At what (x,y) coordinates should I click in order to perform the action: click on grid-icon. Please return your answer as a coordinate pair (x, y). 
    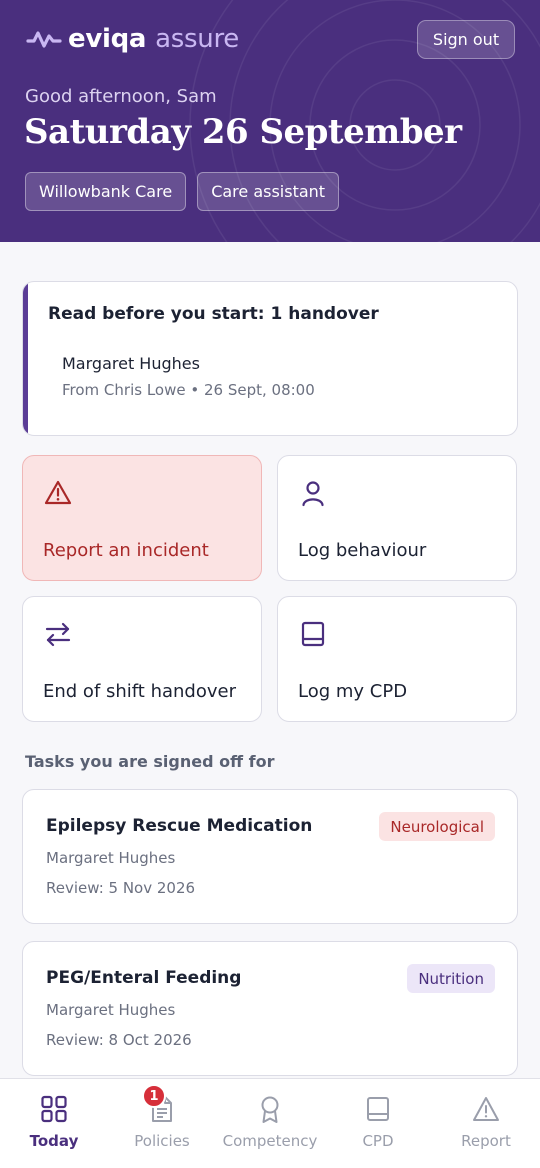
    Looking at the image, I should click on (54, 1109).